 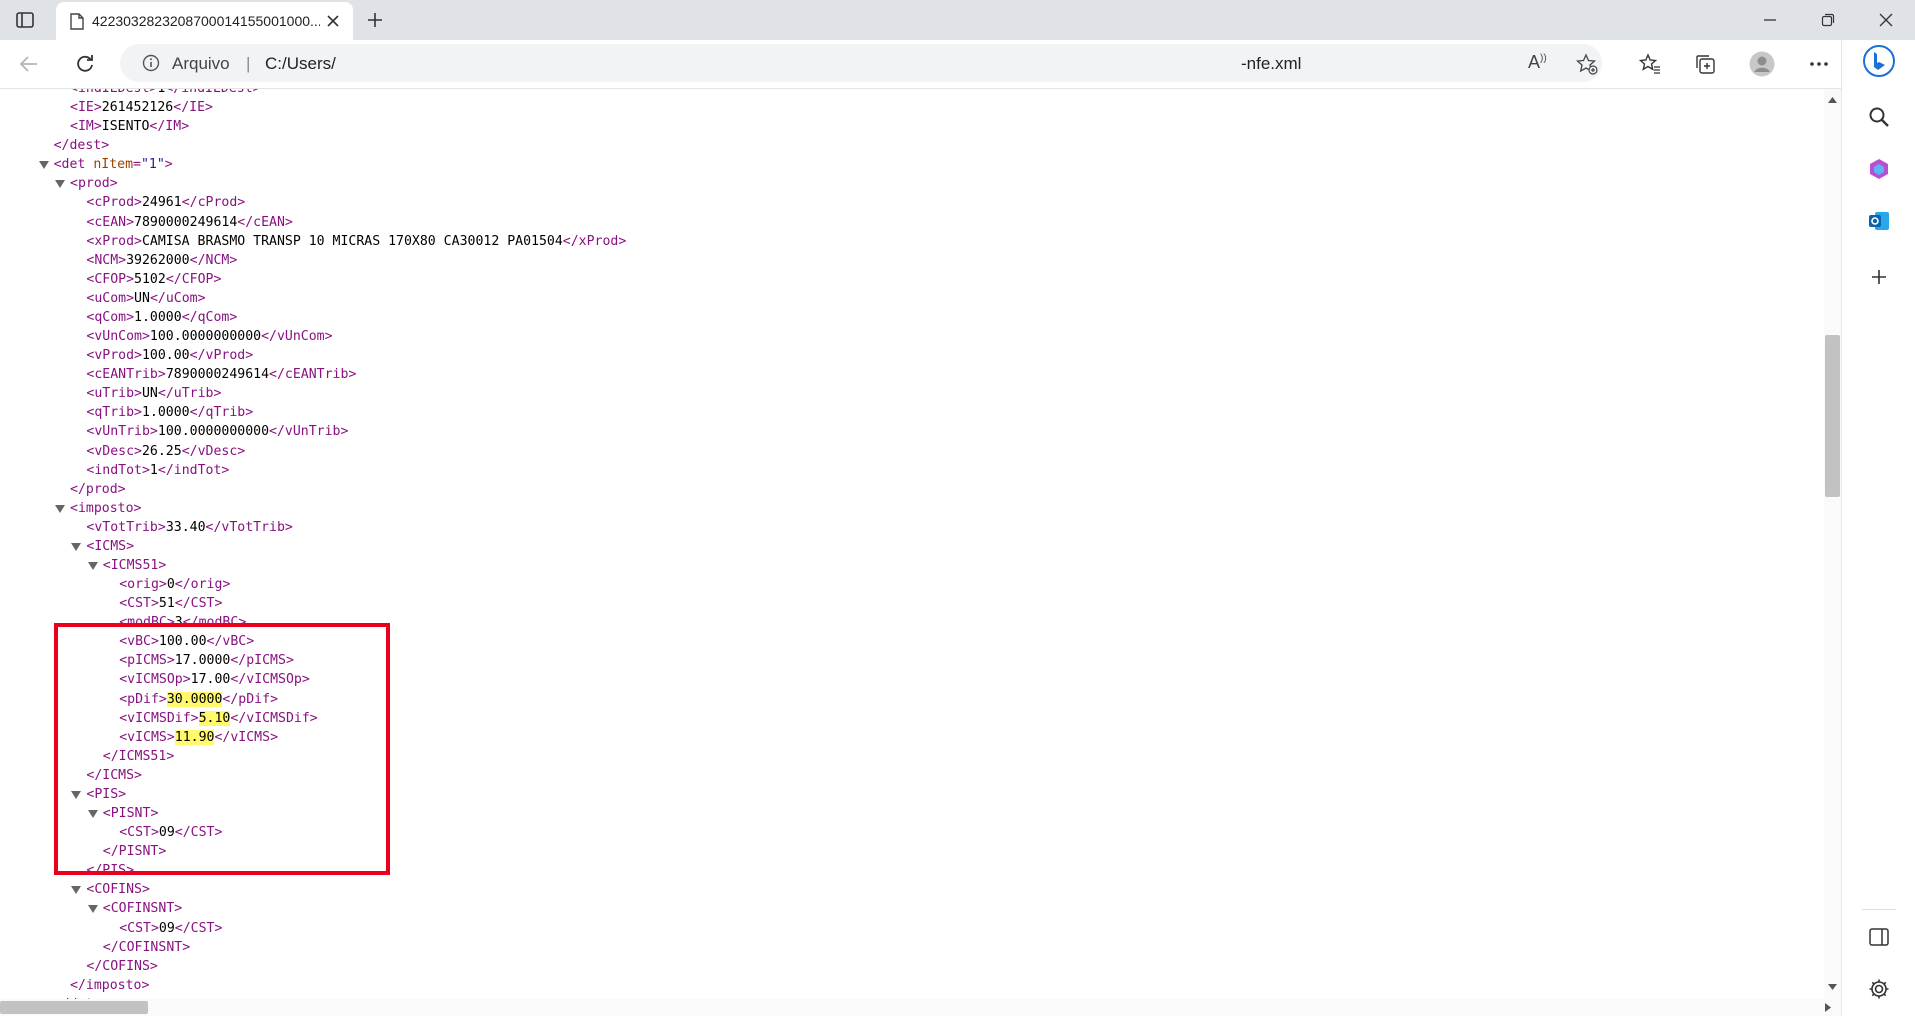 I want to click on address-path-start: C:/Users/, so click(x=300, y=63).